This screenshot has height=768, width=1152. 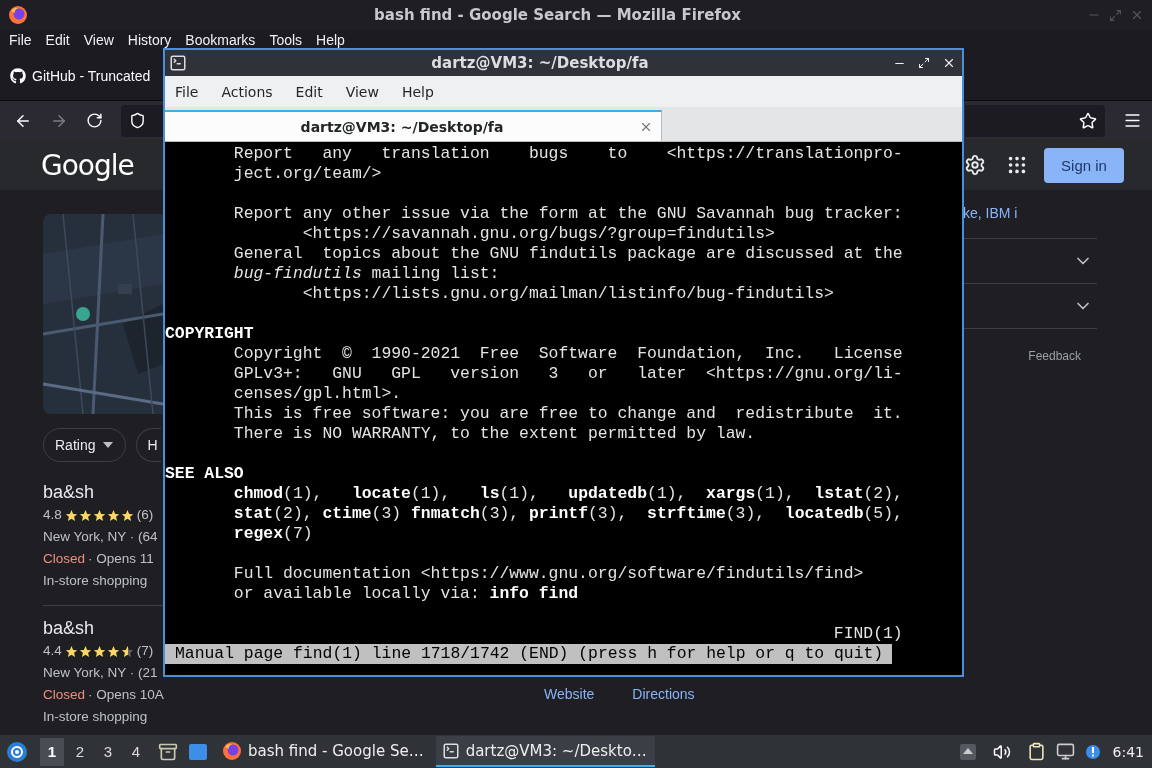 I want to click on terminal-line: Report any translation bugs to <https://translationpro‐, so click(x=568, y=154).